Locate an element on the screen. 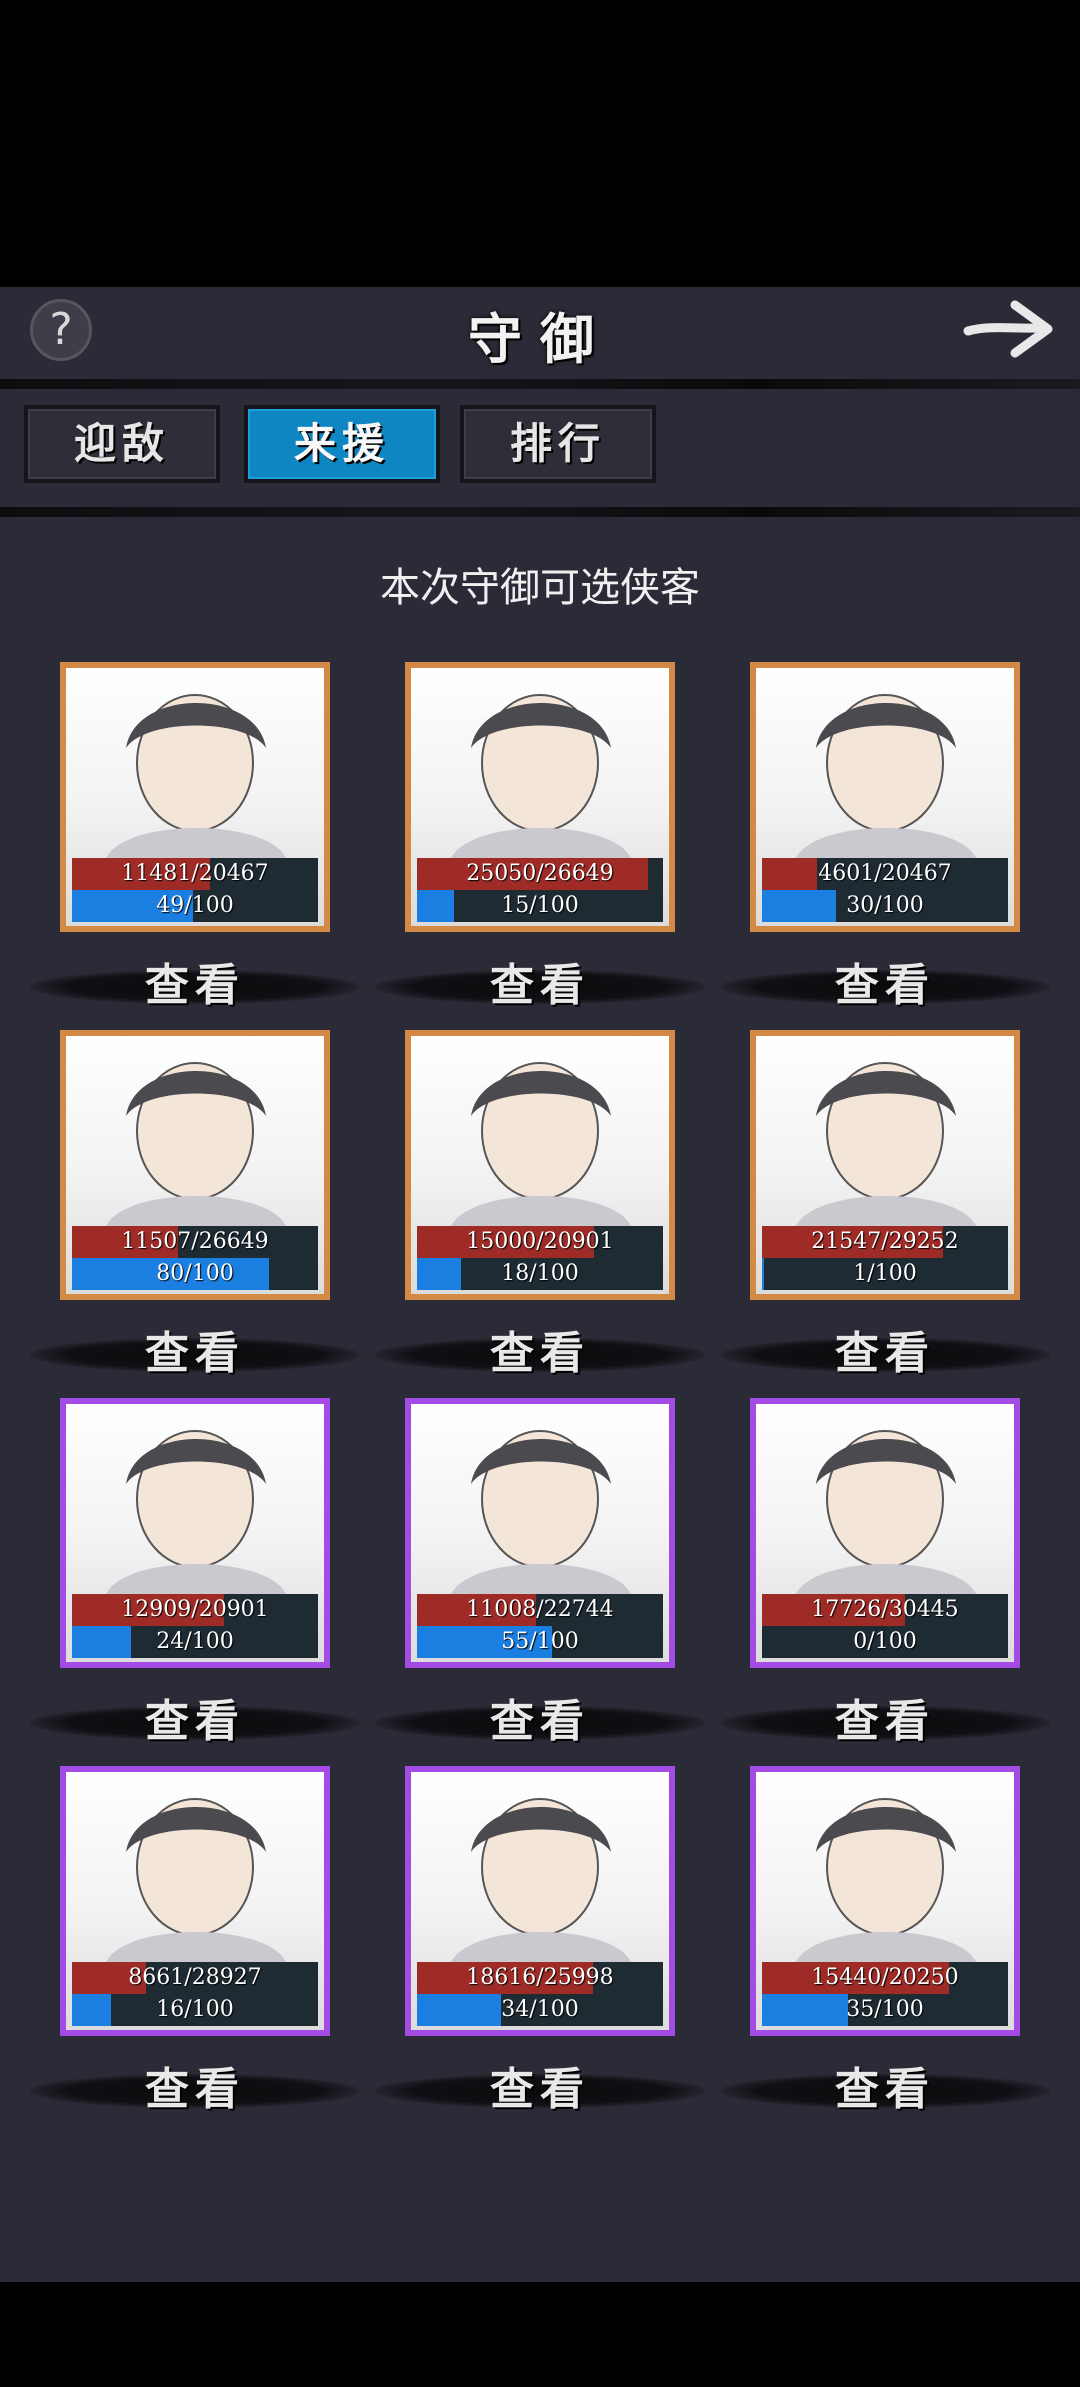 This screenshot has width=1080, height=2387. hp-bar: 18616/25998 is located at coordinates (540, 1978).